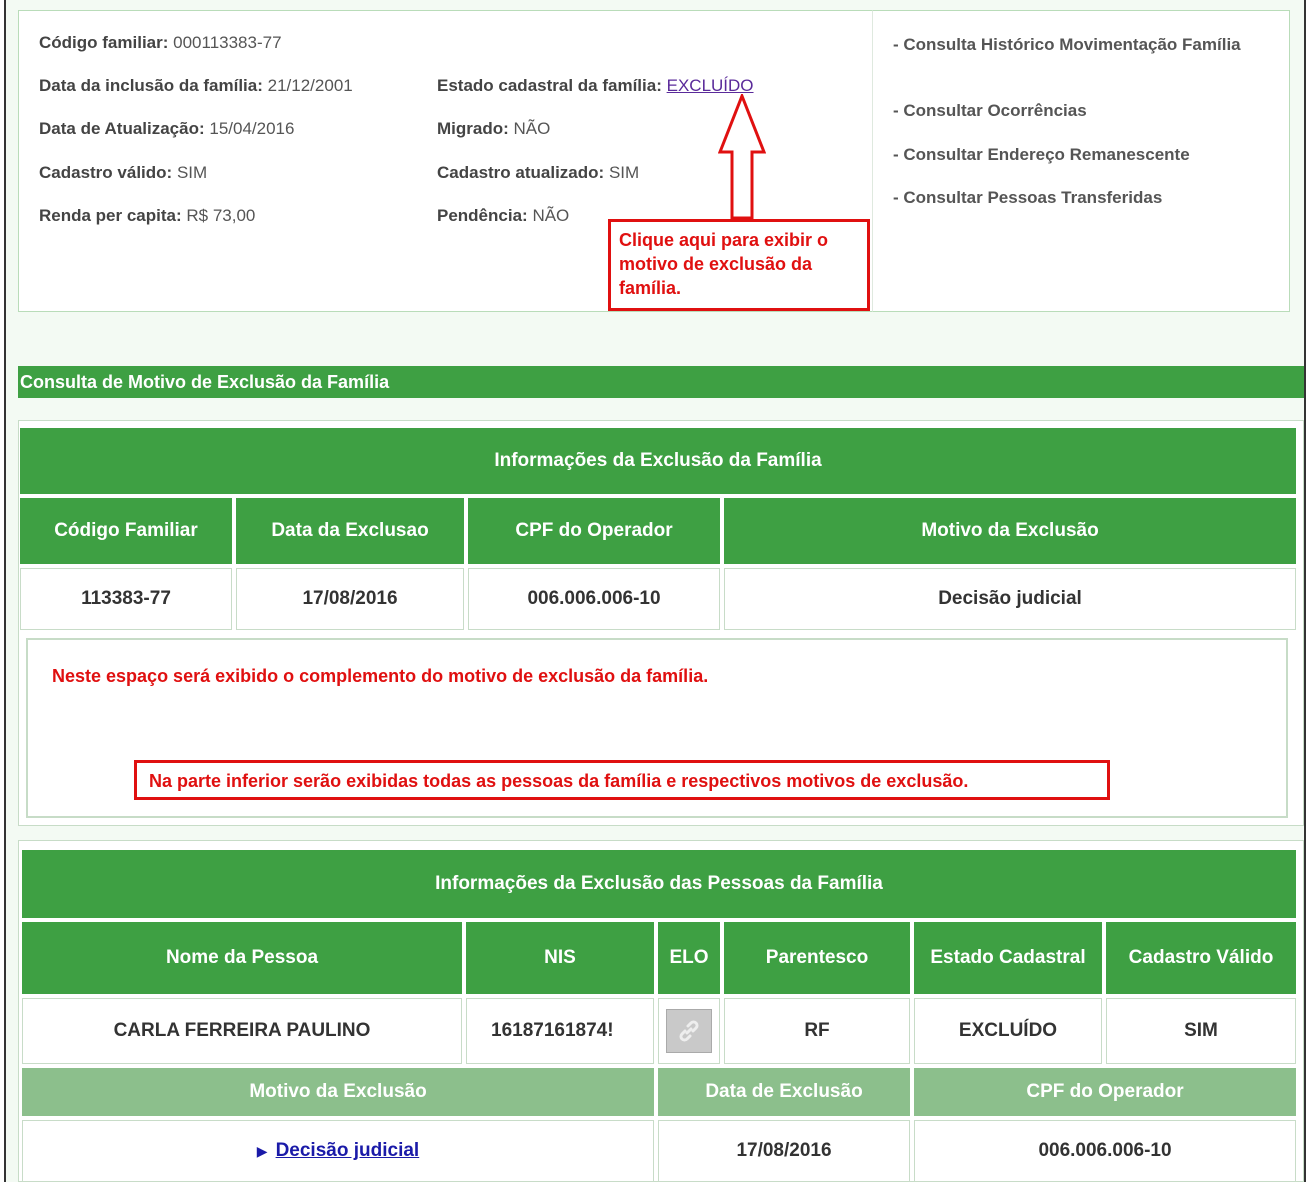 The image size is (1310, 1182). I want to click on link-icon, so click(689, 1031).